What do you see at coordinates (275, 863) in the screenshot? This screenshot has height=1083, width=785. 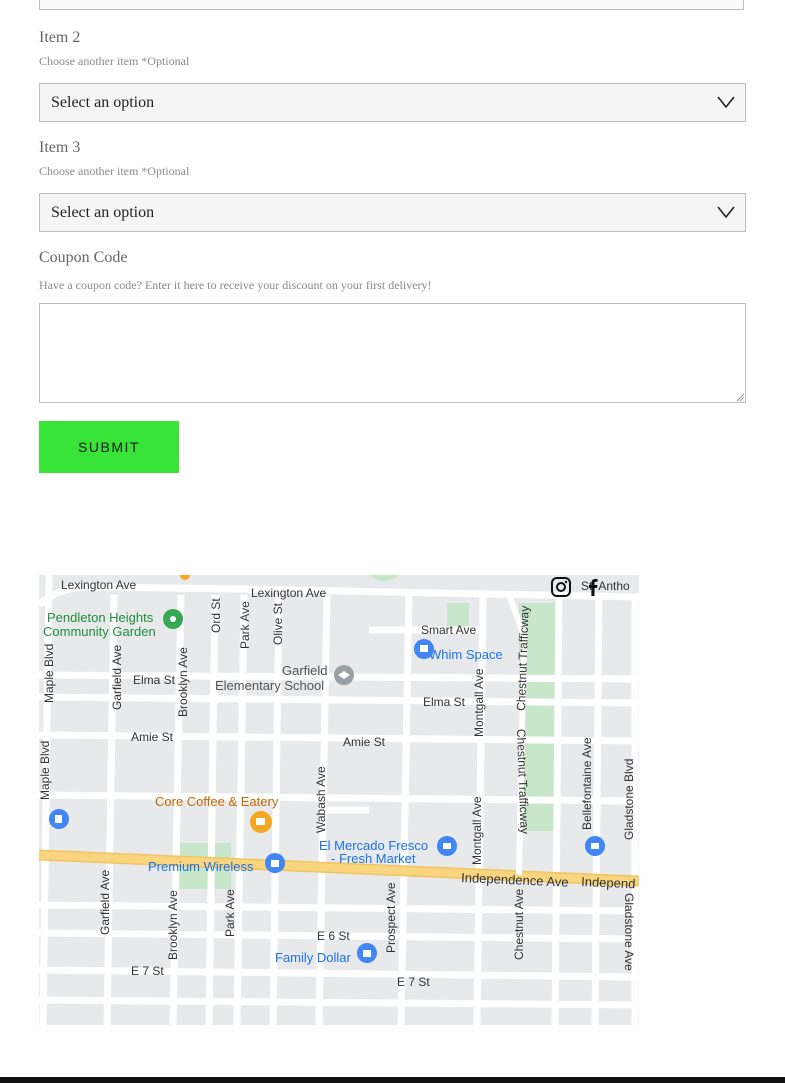 I see `wireless-store-pin-icon` at bounding box center [275, 863].